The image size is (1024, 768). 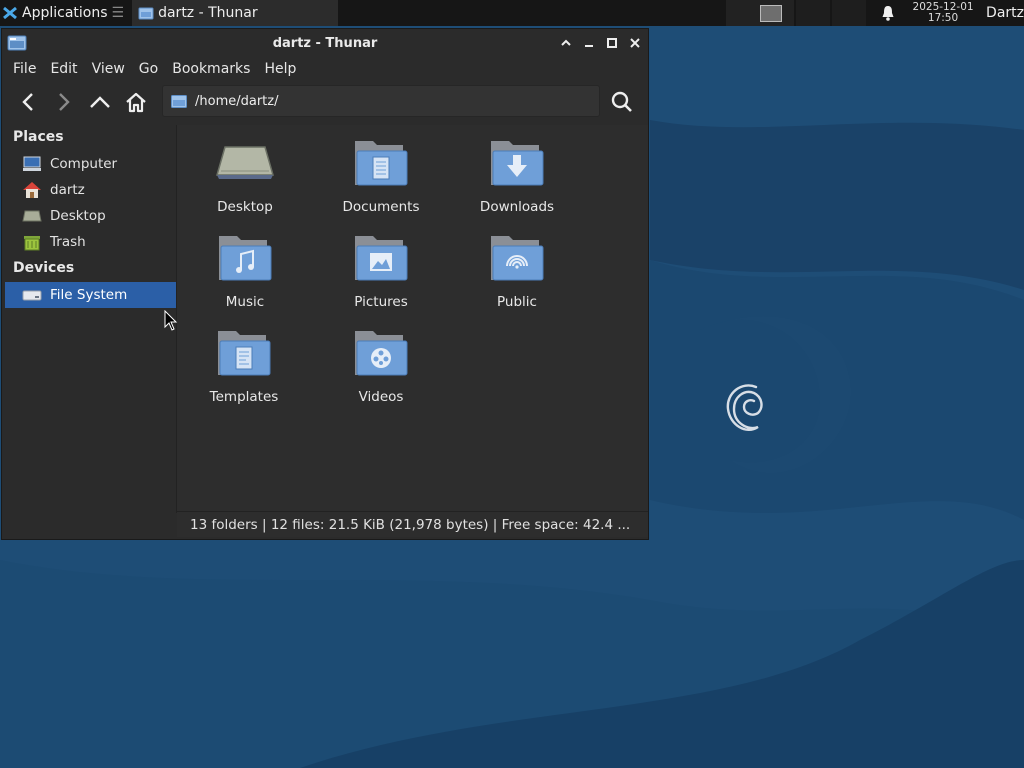 What do you see at coordinates (245, 163) in the screenshot?
I see `desktop-folder-icon` at bounding box center [245, 163].